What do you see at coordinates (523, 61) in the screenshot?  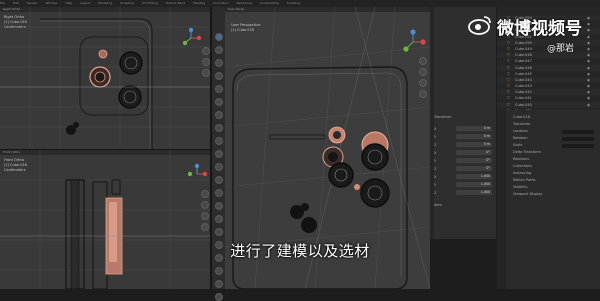 I see `outliner-row-label: Cube.047` at bounding box center [523, 61].